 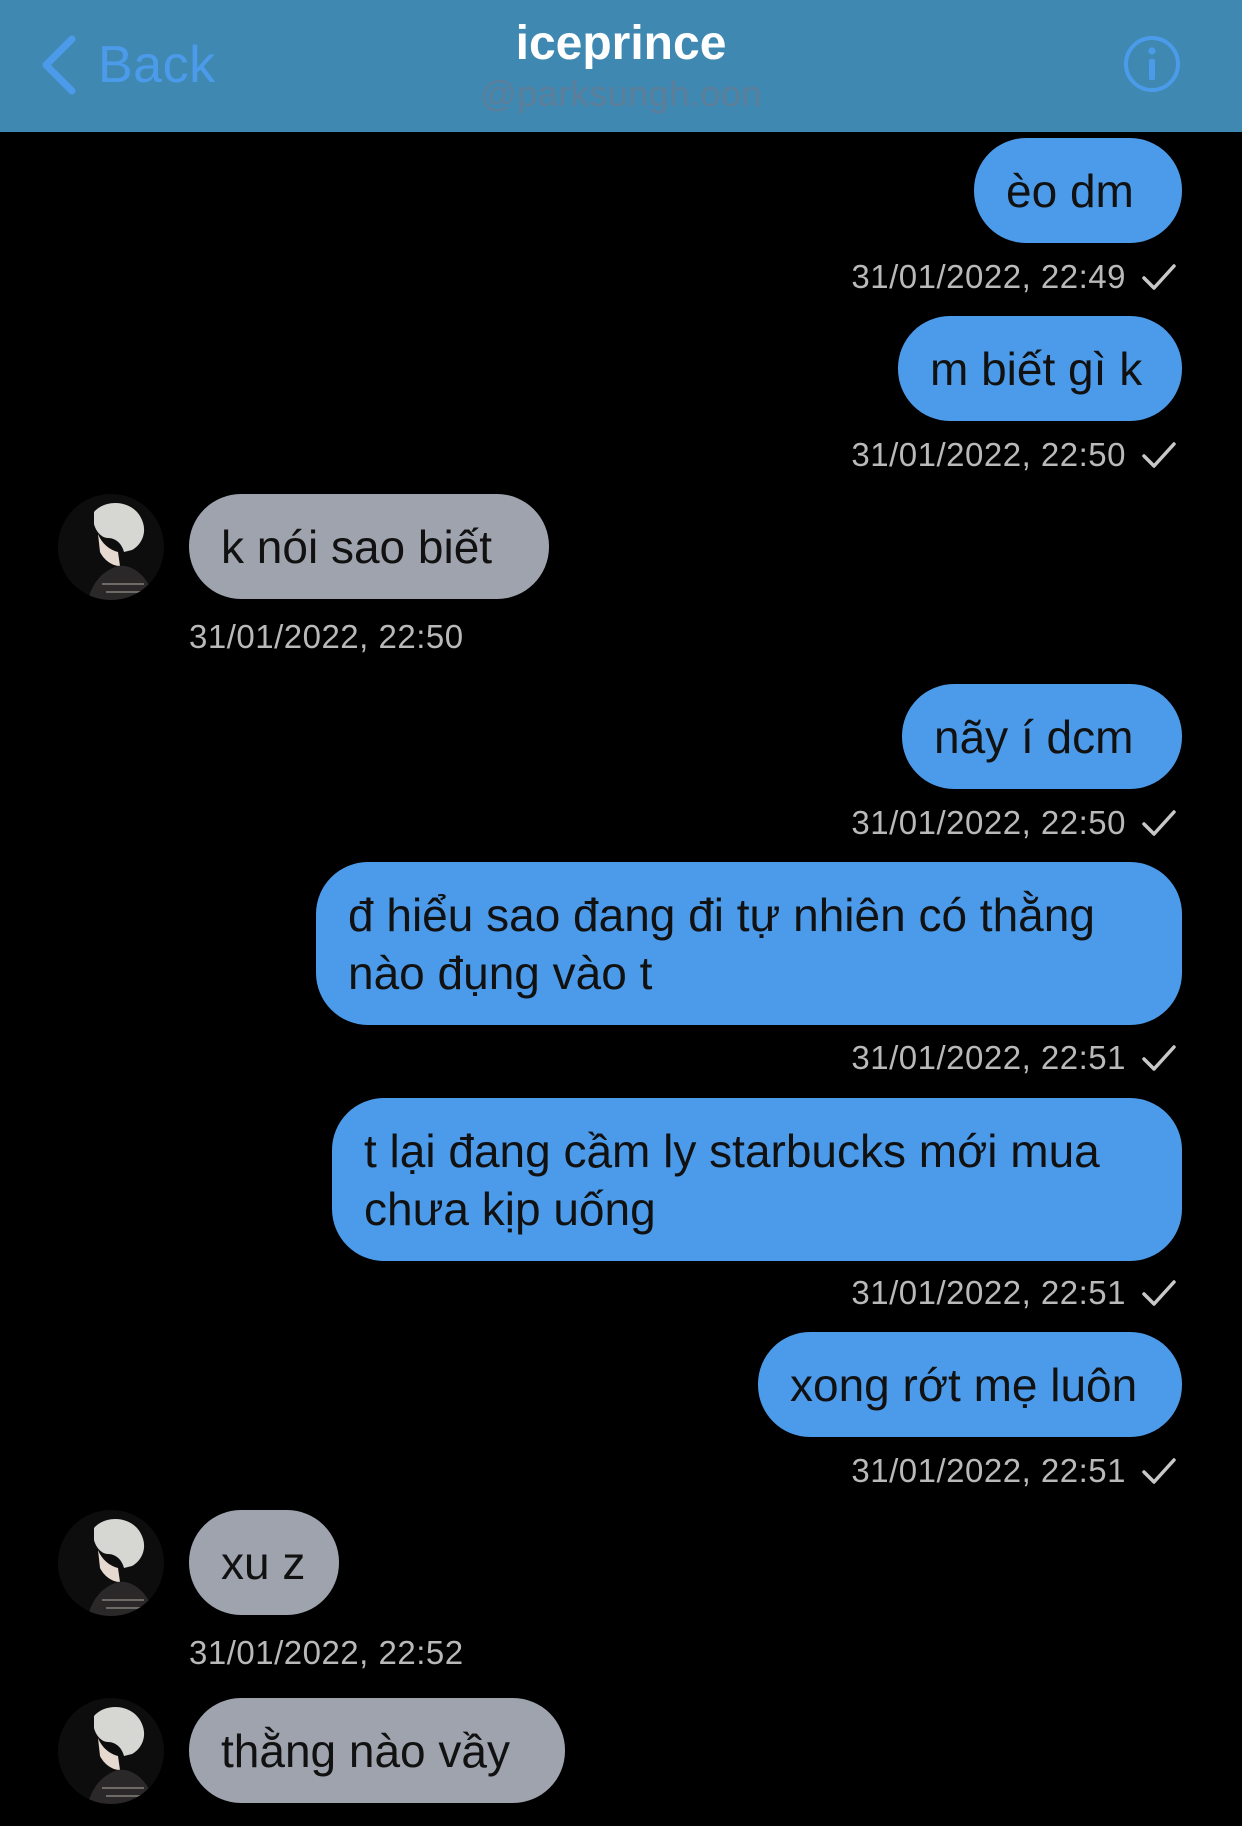 I want to click on contact-username: @parksungh.oon, so click(x=621, y=93).